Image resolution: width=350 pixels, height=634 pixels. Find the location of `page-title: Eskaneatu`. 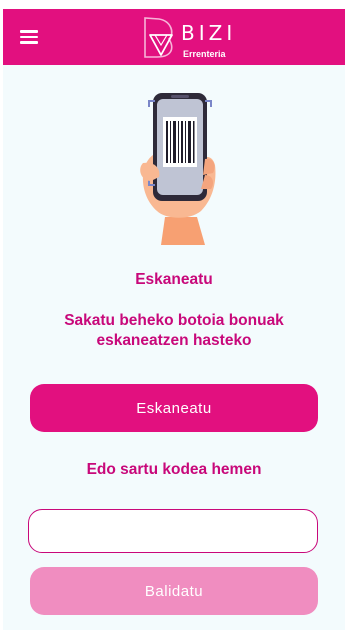

page-title: Eskaneatu is located at coordinates (174, 279).